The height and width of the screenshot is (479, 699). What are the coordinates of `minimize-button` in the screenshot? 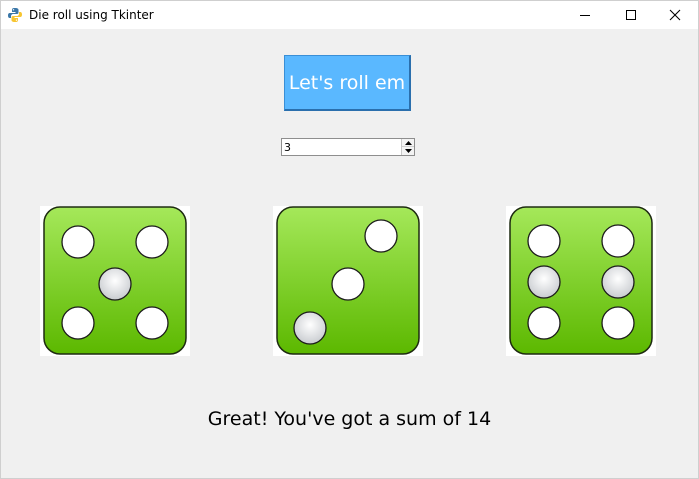 It's located at (585, 15).